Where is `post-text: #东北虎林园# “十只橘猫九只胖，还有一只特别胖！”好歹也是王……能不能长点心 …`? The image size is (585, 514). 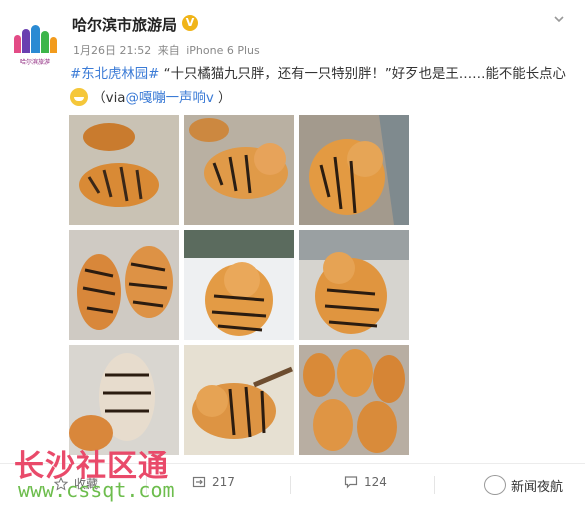
post-text: #东北虎林园# “十只橘猫九只胖，还有一只特别胖！”好歹也是王……能不能长点心 … is located at coordinates (323, 87).